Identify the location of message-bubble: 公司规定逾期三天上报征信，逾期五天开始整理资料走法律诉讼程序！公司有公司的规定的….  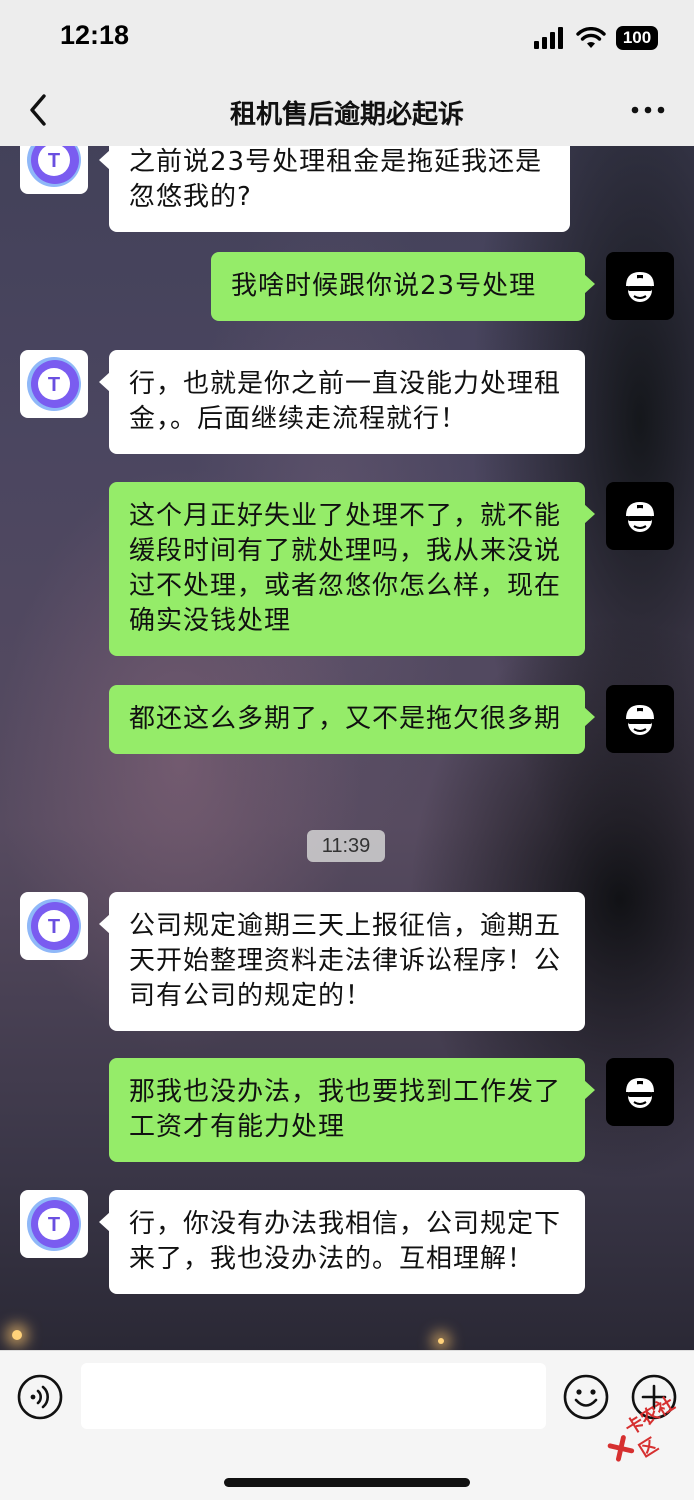
(342, 961).